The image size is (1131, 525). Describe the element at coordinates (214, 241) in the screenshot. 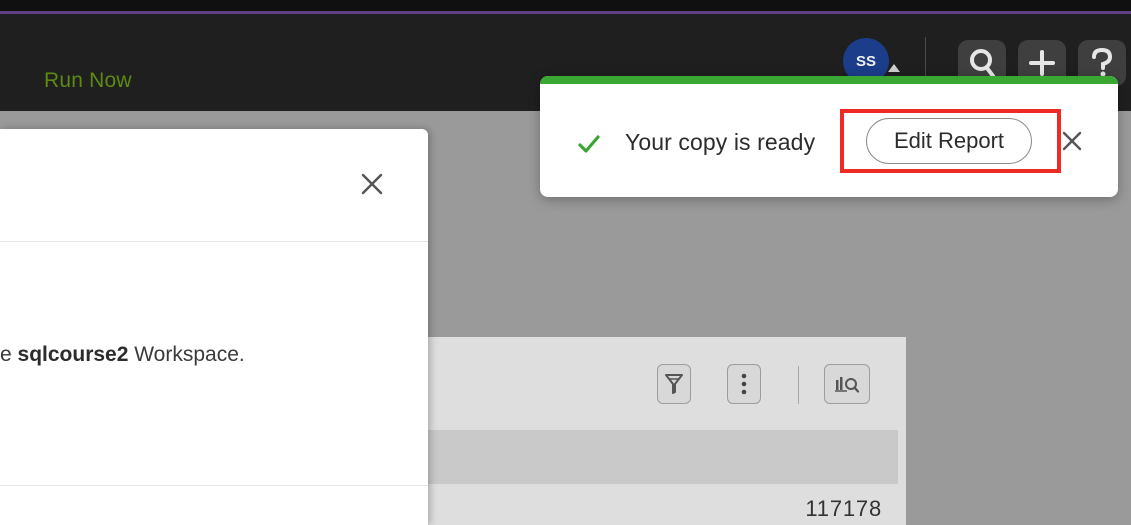

I see `modal-header-divider` at that location.